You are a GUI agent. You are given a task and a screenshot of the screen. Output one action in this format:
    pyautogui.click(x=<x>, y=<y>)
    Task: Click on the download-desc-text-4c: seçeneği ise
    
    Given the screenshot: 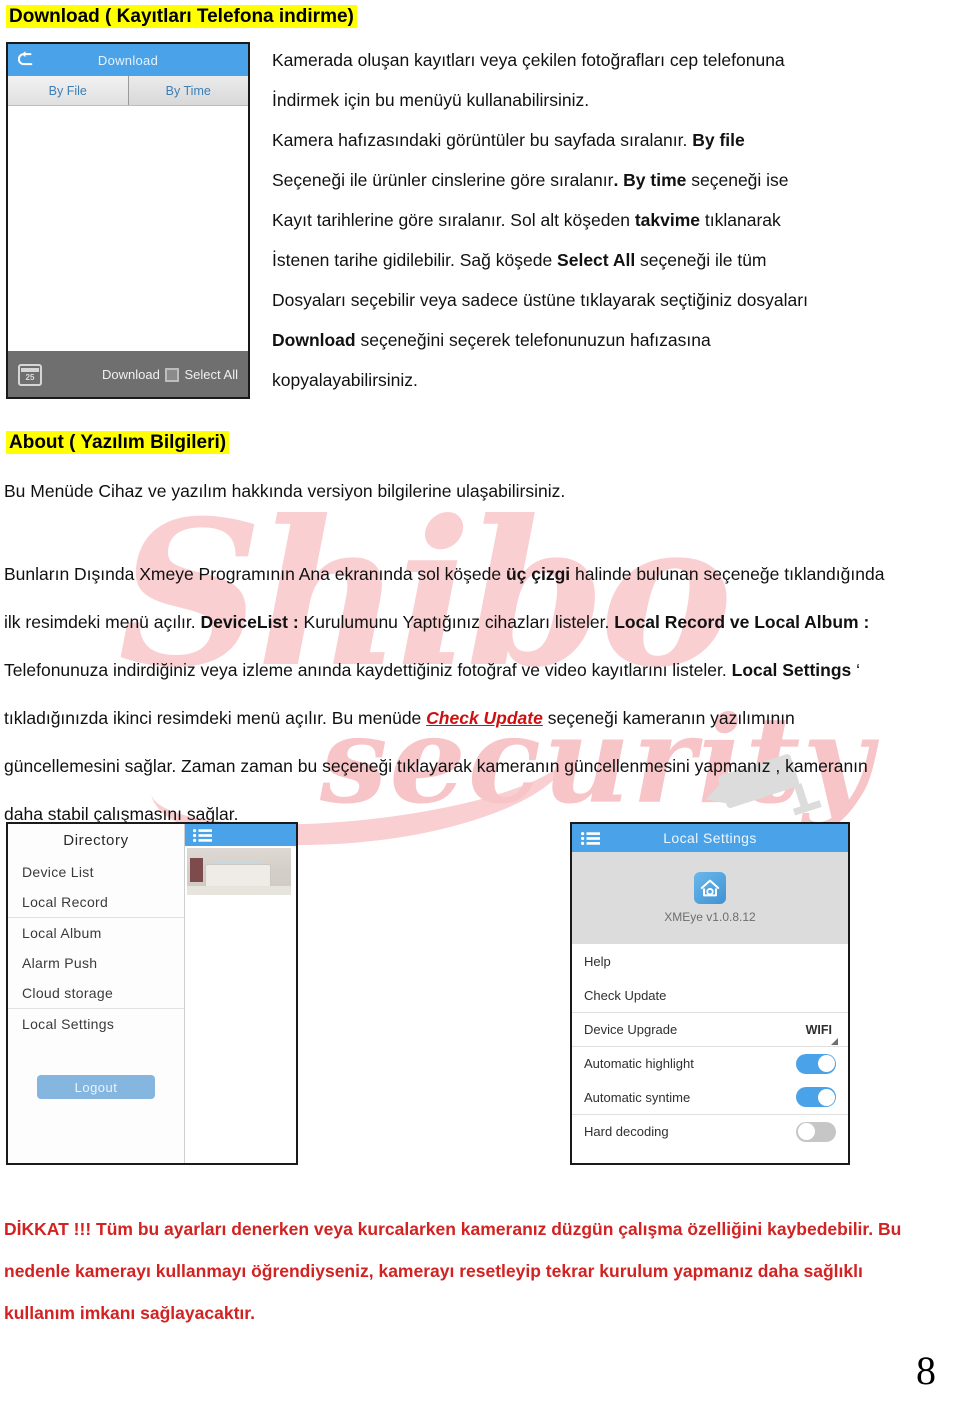 What is the action you would take?
    pyautogui.click(x=737, y=180)
    